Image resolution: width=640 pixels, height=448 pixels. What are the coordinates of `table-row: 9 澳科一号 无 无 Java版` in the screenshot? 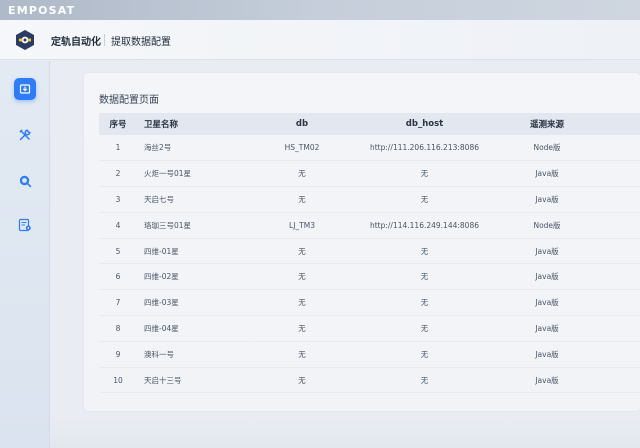 It's located at (369, 354).